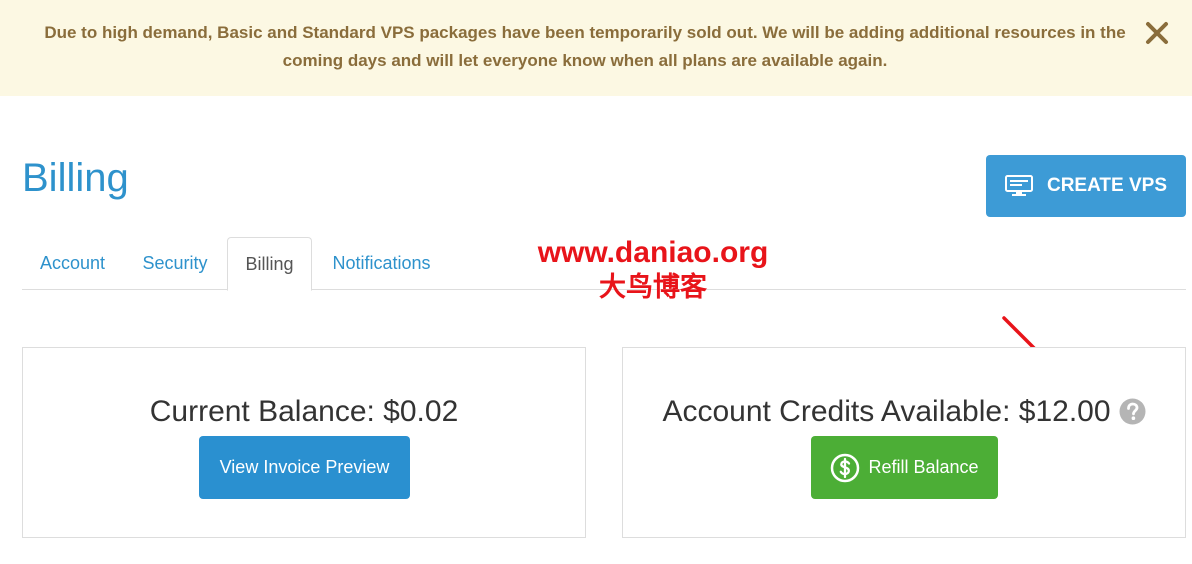  What do you see at coordinates (304, 411) in the screenshot?
I see `current-balance-label: Current Balance: $0.02` at bounding box center [304, 411].